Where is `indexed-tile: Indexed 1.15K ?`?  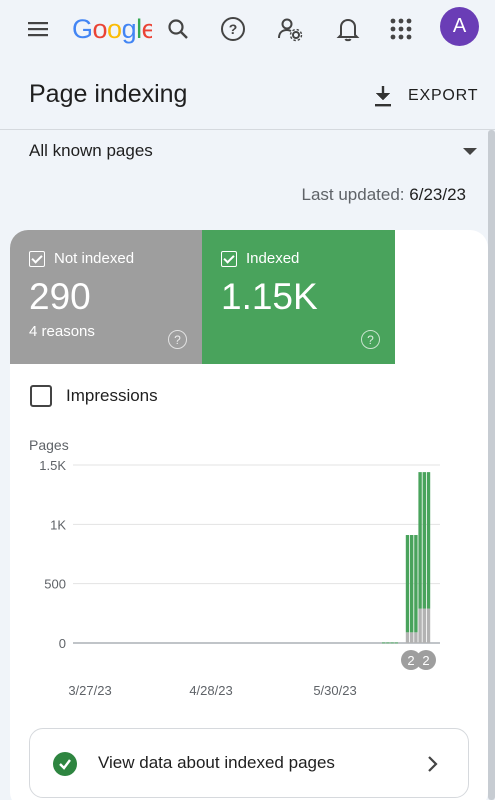
indexed-tile: Indexed 1.15K ? is located at coordinates (298, 297).